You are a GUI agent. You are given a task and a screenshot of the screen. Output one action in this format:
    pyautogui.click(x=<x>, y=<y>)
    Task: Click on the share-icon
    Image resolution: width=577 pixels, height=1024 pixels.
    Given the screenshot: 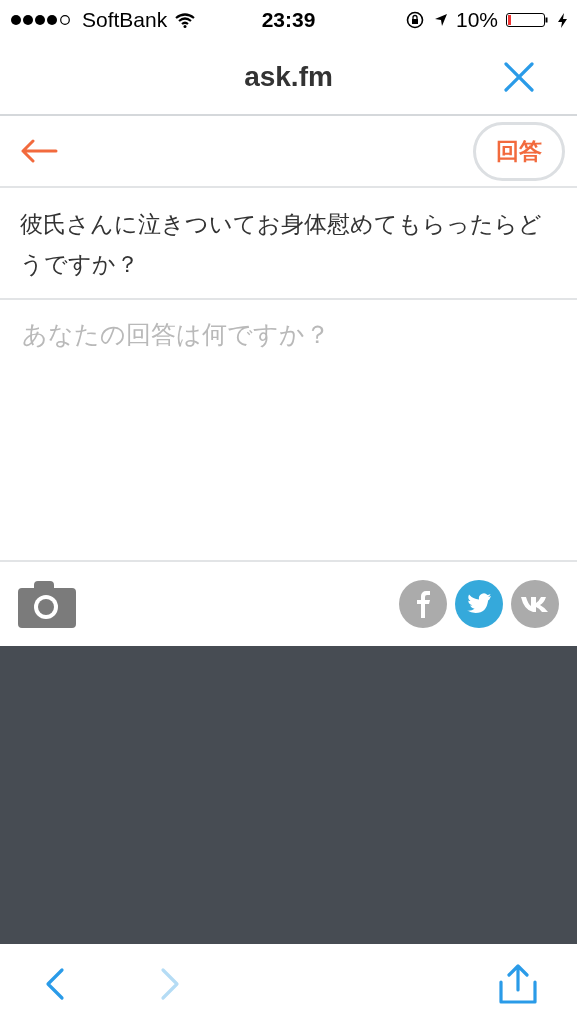 What is the action you would take?
    pyautogui.click(x=518, y=984)
    